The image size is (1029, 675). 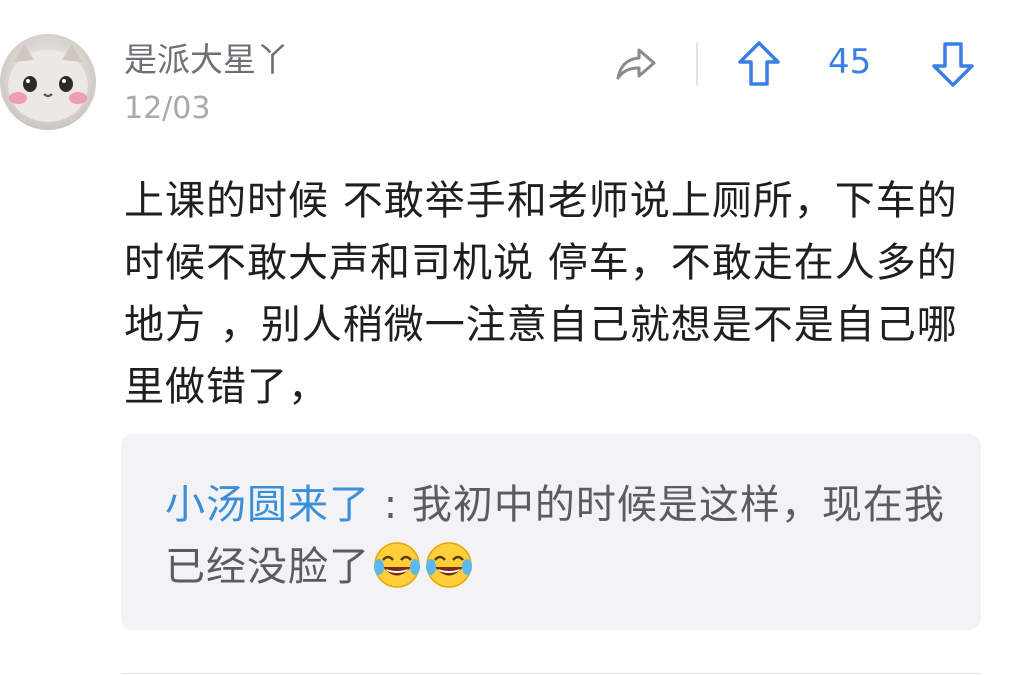 I want to click on upvote-arrow-icon, so click(x=759, y=64).